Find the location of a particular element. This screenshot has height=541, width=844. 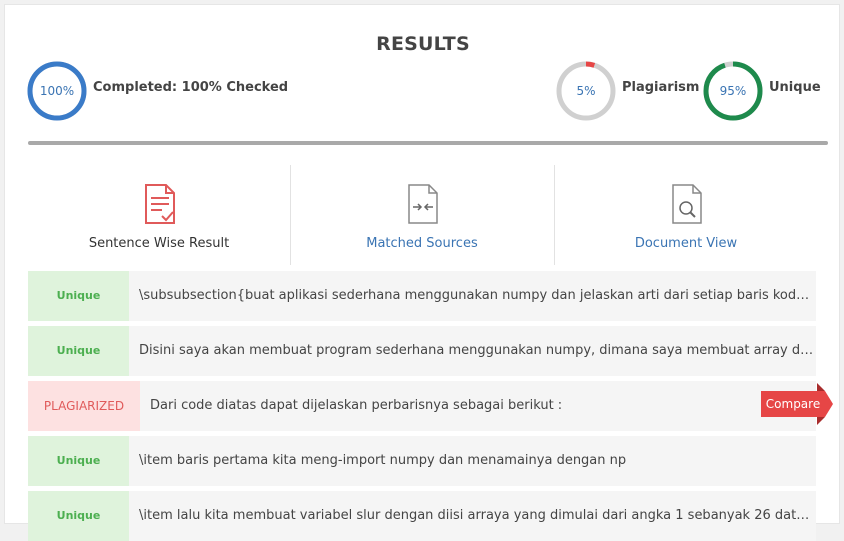

unique-progress-ring: 95% is located at coordinates (733, 91).